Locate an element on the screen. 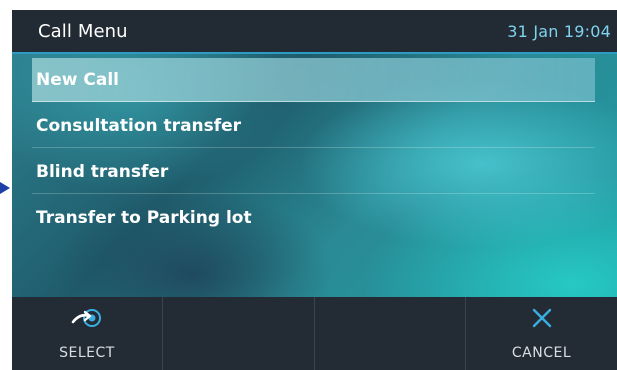 The image size is (617, 370). menu-item-transfer-to-parking-lot: Transfer to Parking lot is located at coordinates (313, 218).